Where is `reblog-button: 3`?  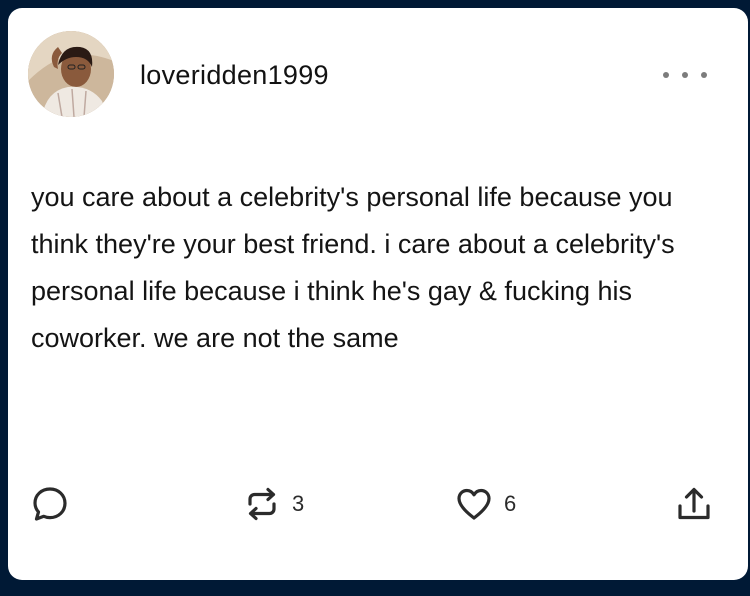
reblog-button: 3 is located at coordinates (273, 504).